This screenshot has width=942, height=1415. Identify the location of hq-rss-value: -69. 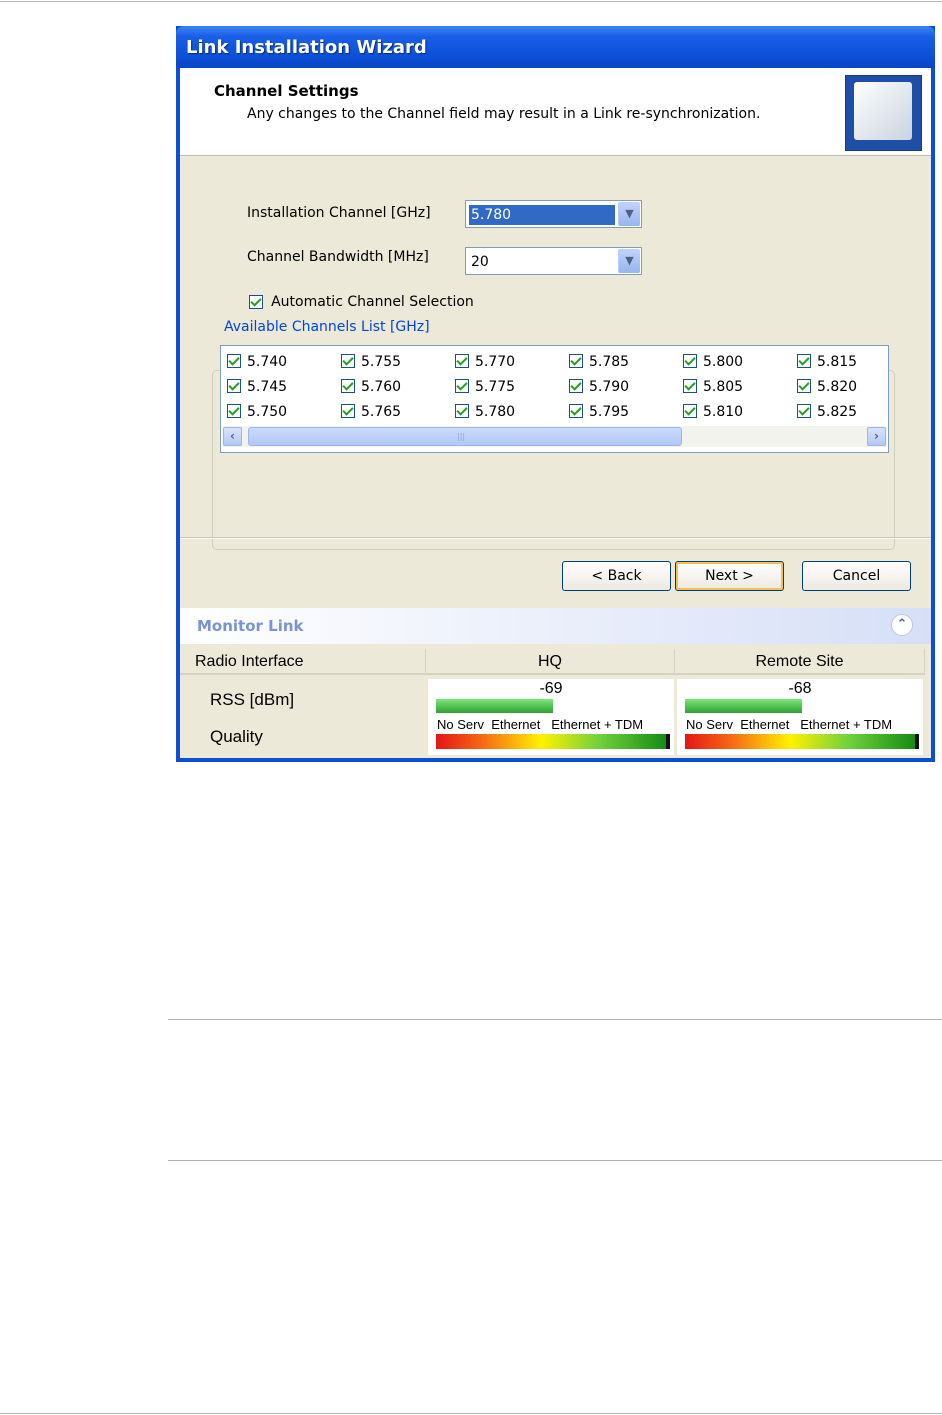
(551, 688).